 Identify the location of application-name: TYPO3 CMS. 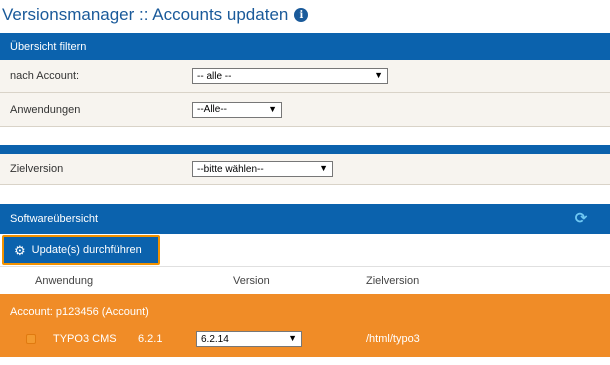
(85, 339).